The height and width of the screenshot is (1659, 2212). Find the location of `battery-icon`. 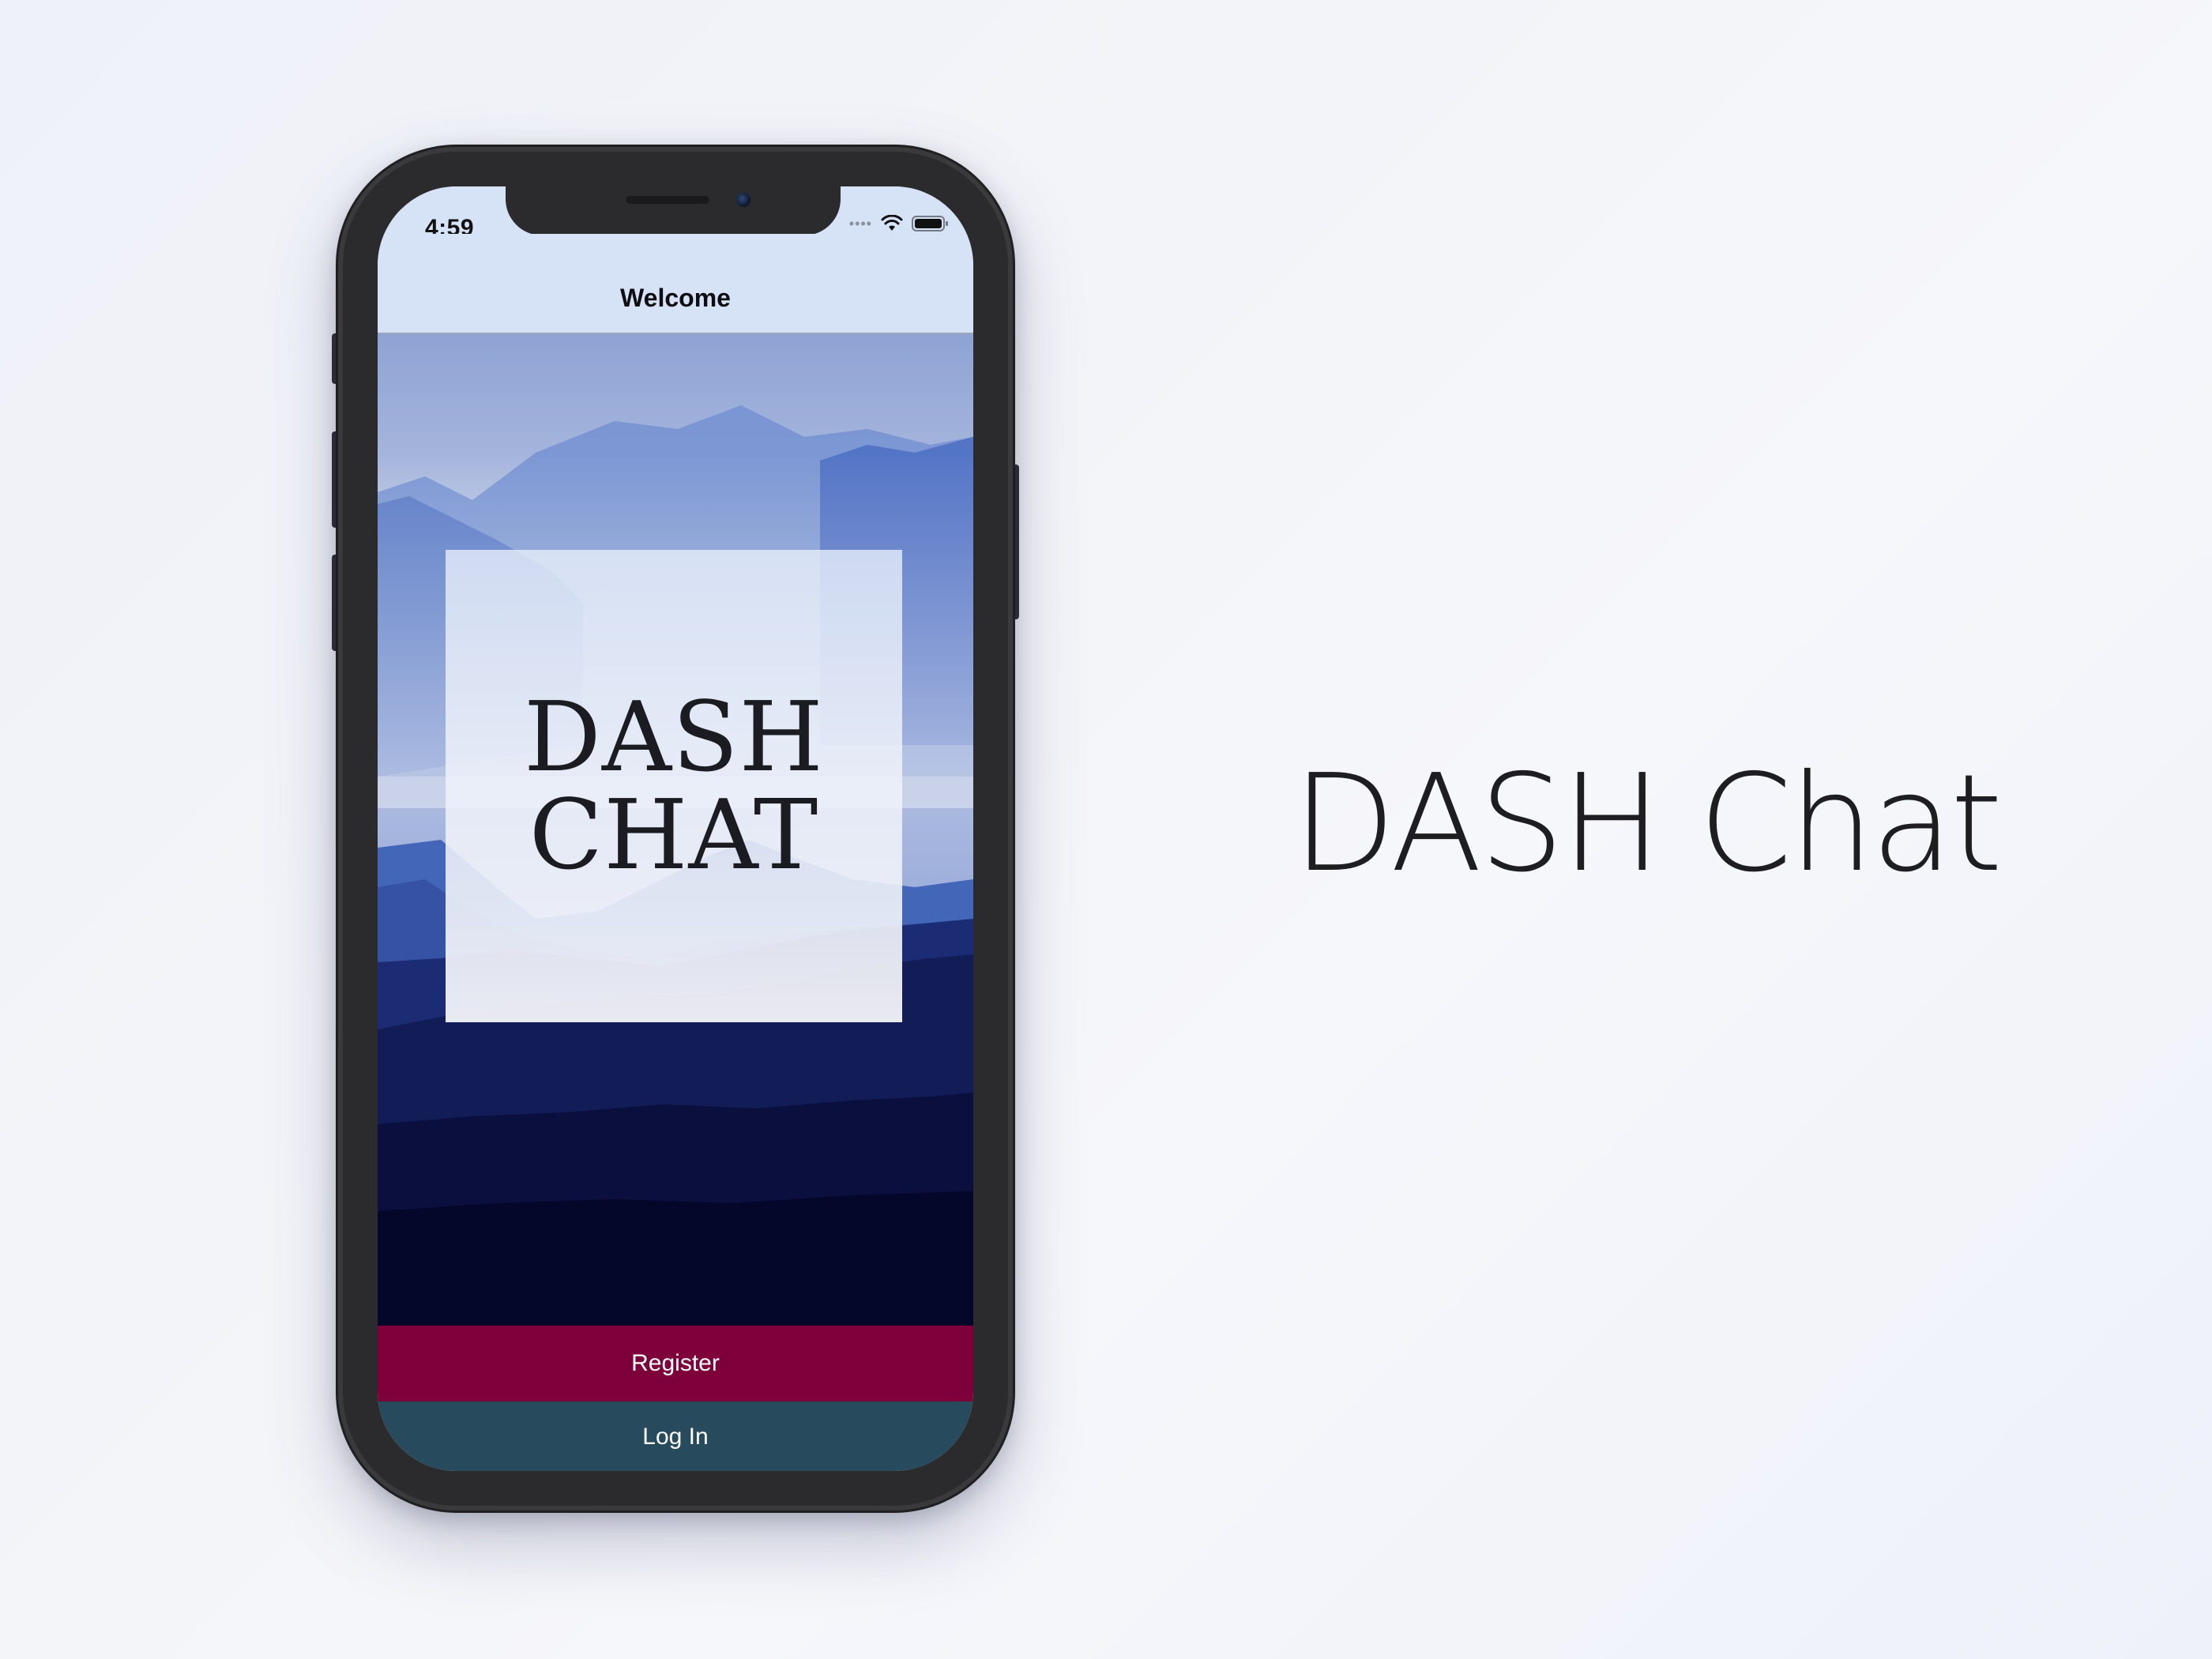

battery-icon is located at coordinates (930, 223).